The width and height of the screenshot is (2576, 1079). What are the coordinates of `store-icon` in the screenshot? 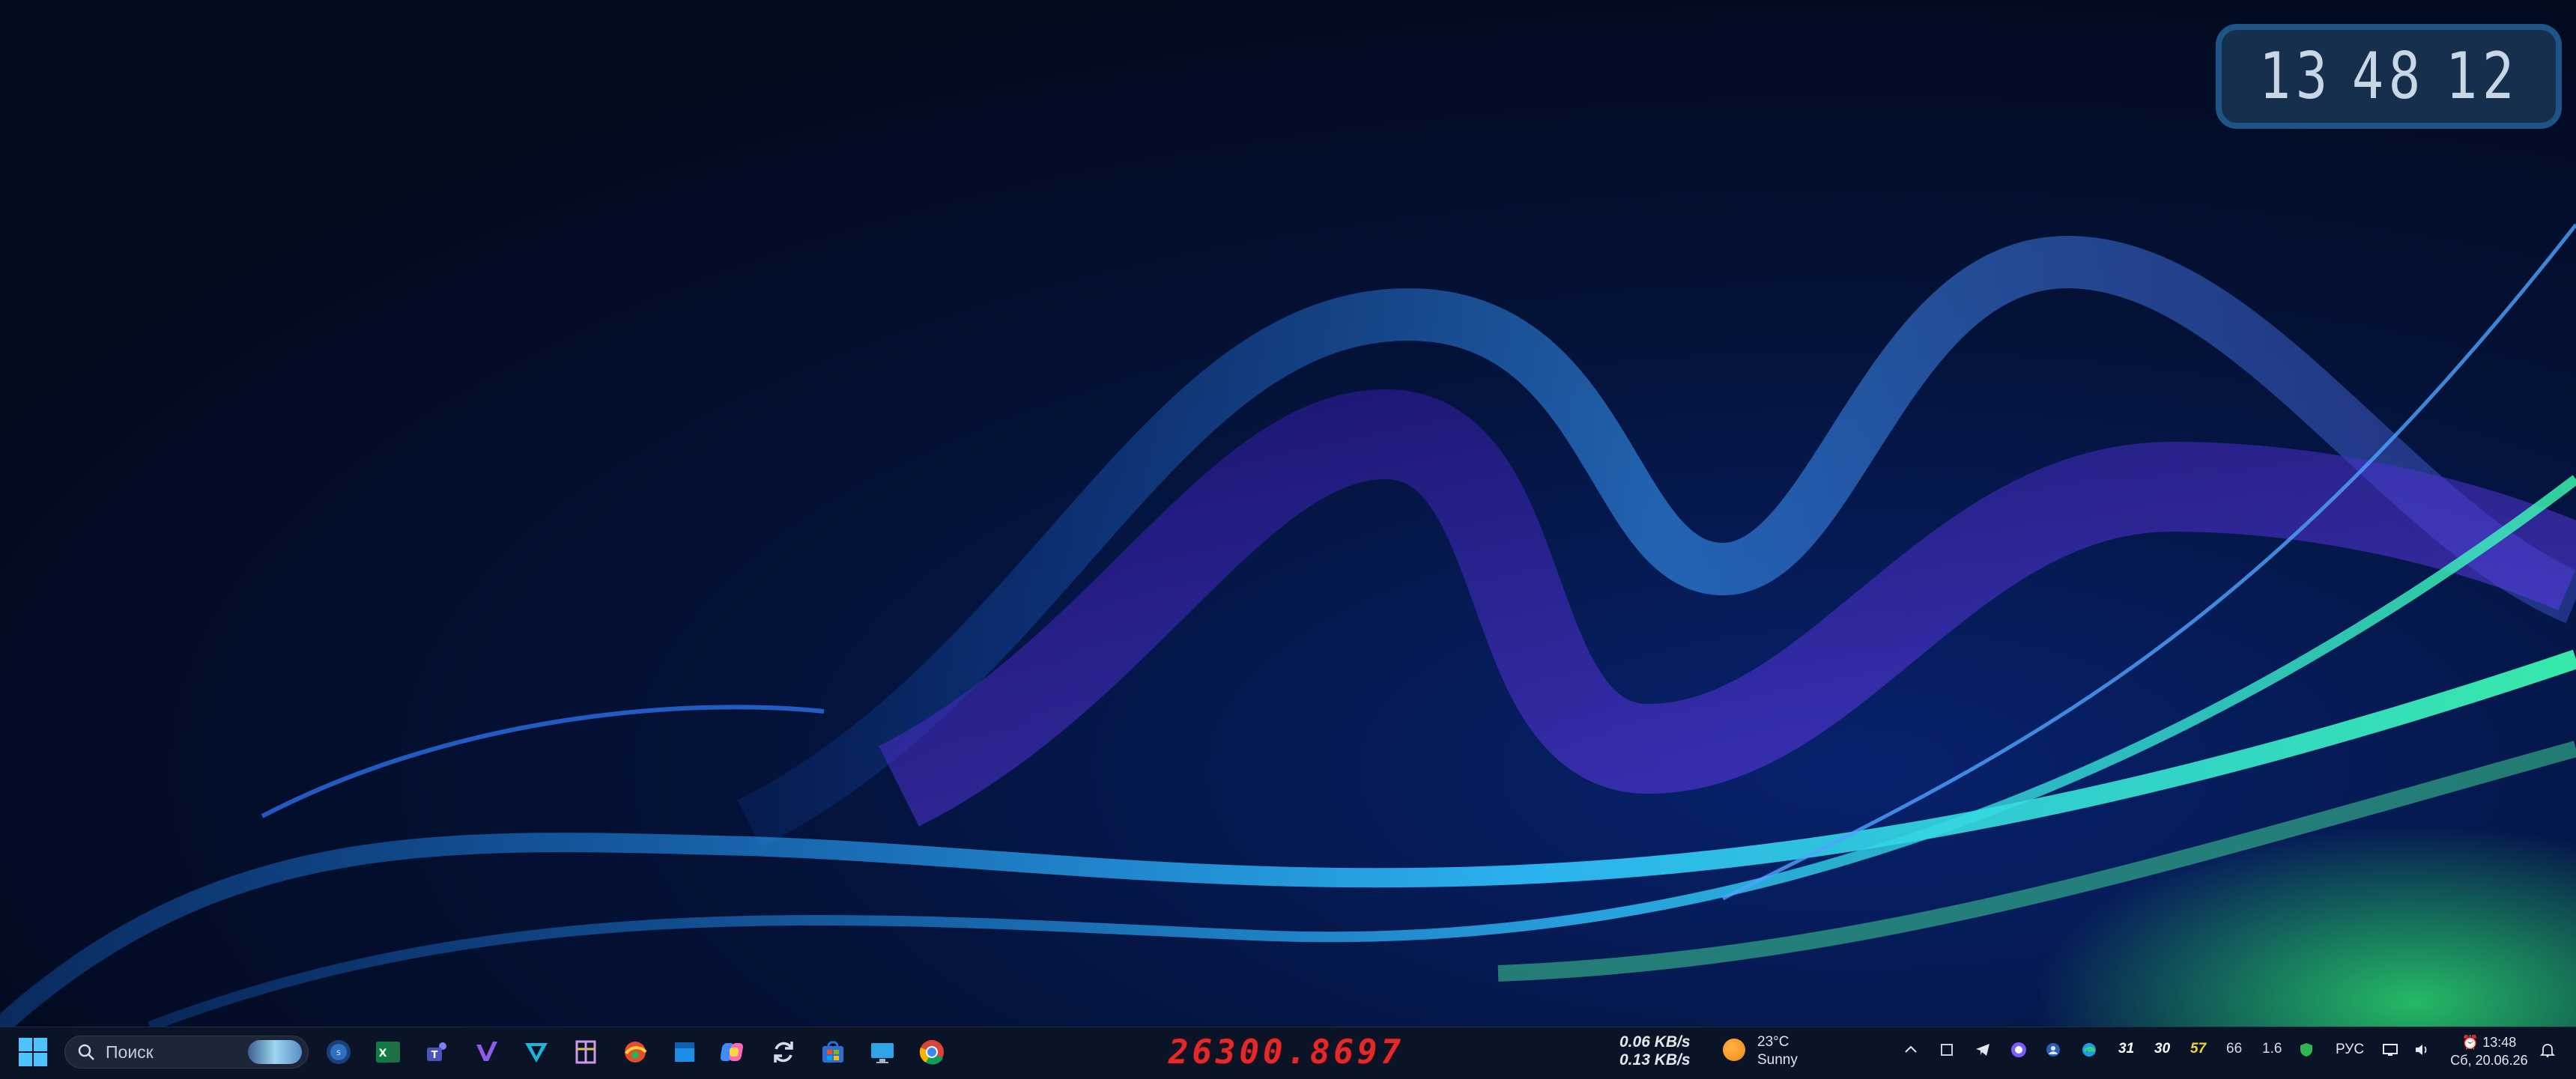 It's located at (832, 1052).